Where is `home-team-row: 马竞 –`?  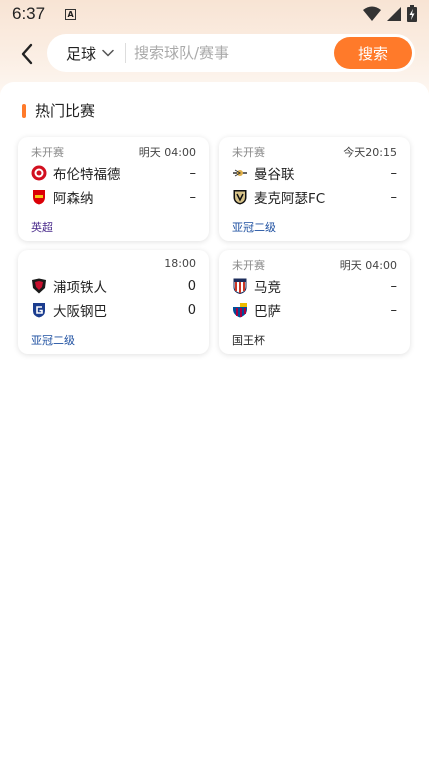 home-team-row: 马竞 – is located at coordinates (314, 286).